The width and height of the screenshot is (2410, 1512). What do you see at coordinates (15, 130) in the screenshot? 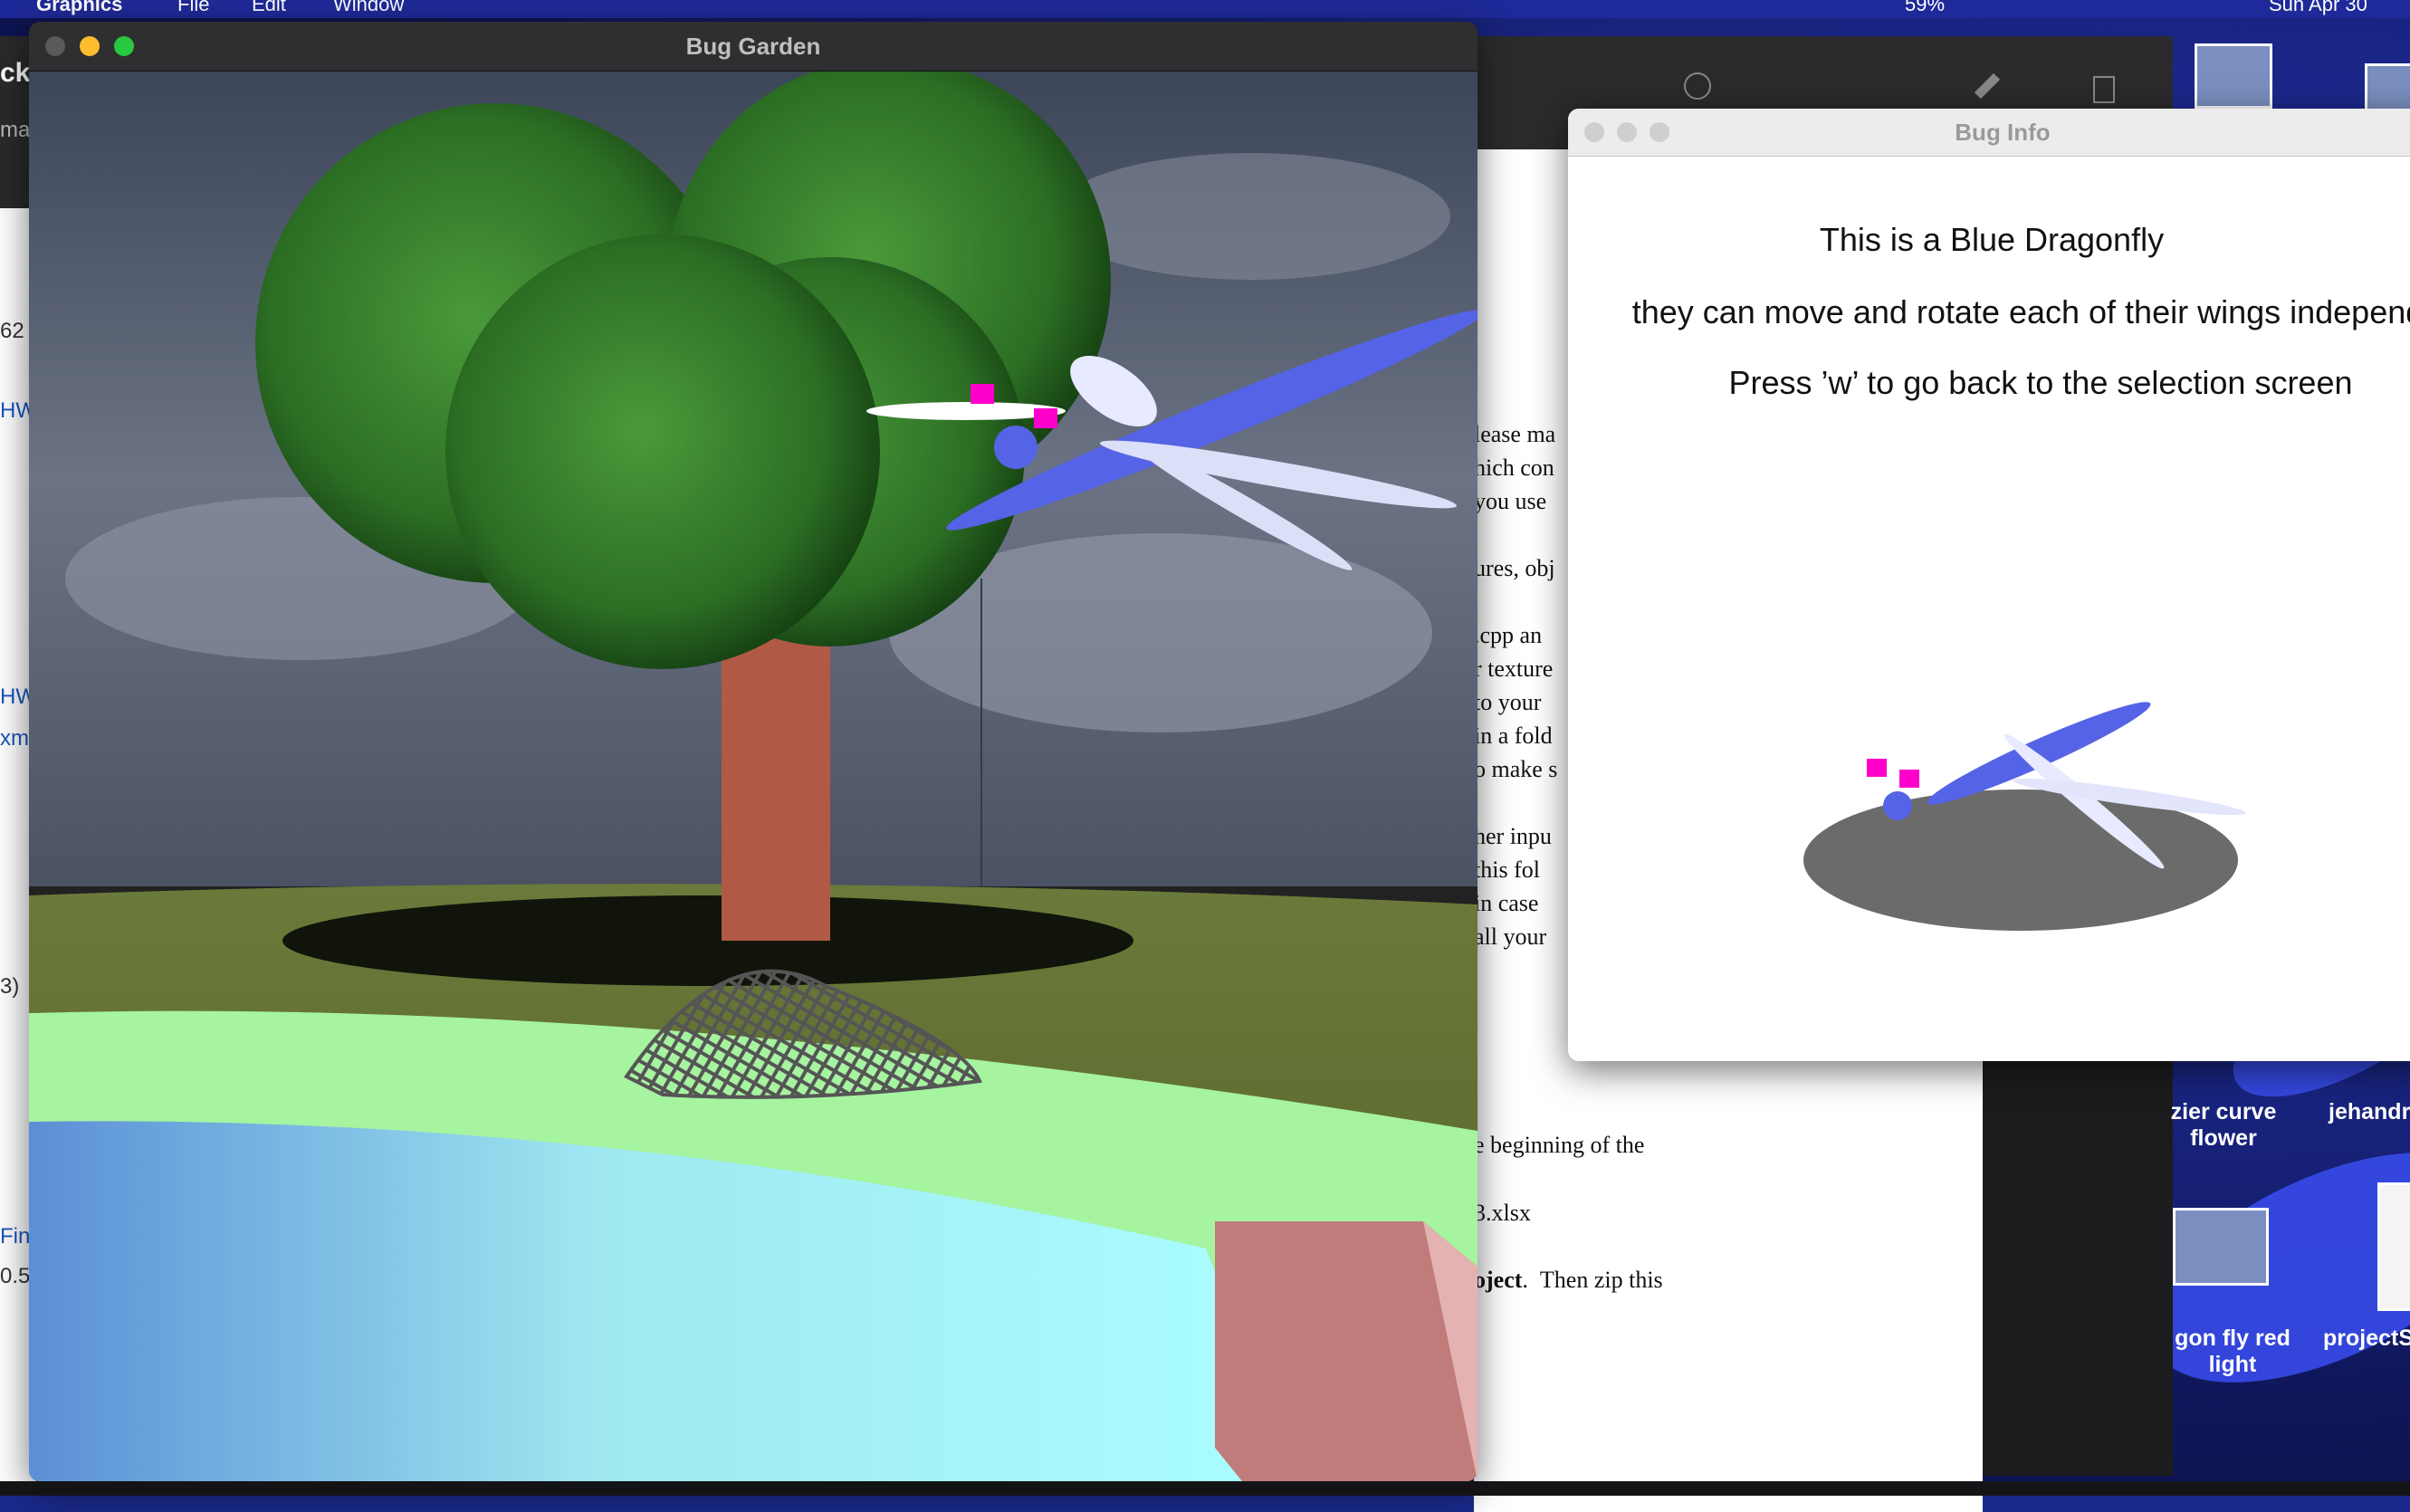
I see `left-fragment: ma` at bounding box center [15, 130].